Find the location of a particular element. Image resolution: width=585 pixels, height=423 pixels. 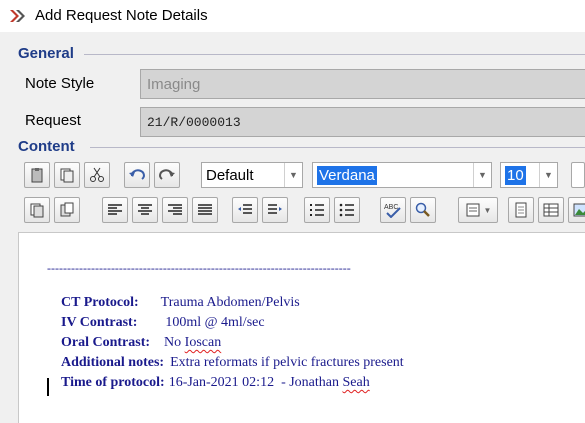

align-right-icon is located at coordinates (175, 209).